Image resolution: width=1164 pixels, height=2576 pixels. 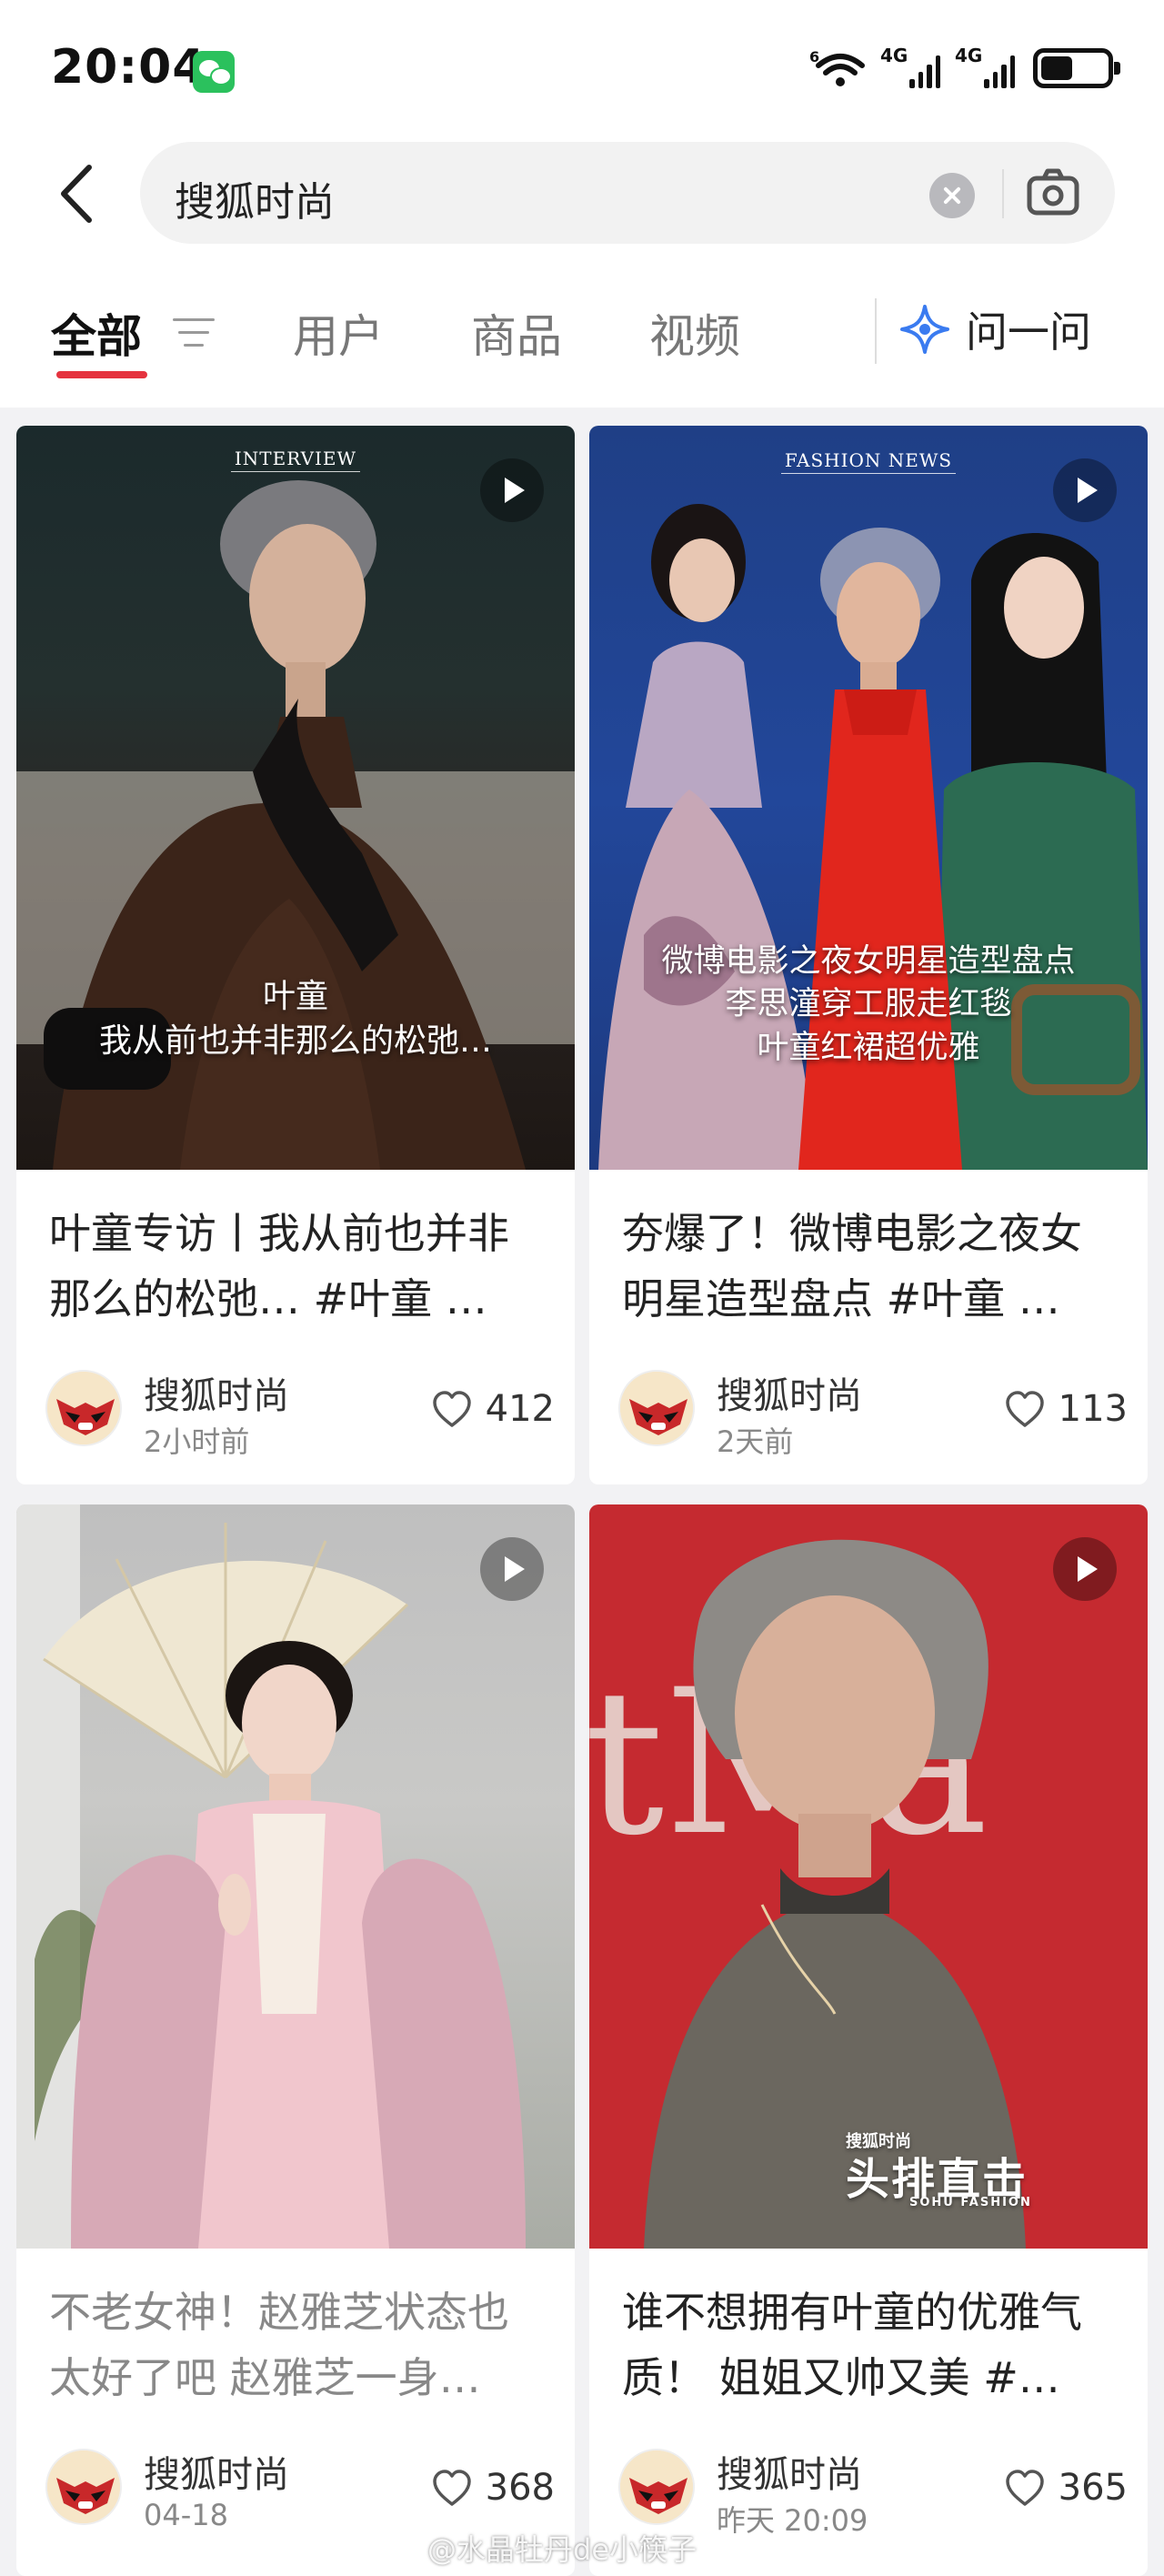 What do you see at coordinates (952, 195) in the screenshot?
I see `clear-search-button` at bounding box center [952, 195].